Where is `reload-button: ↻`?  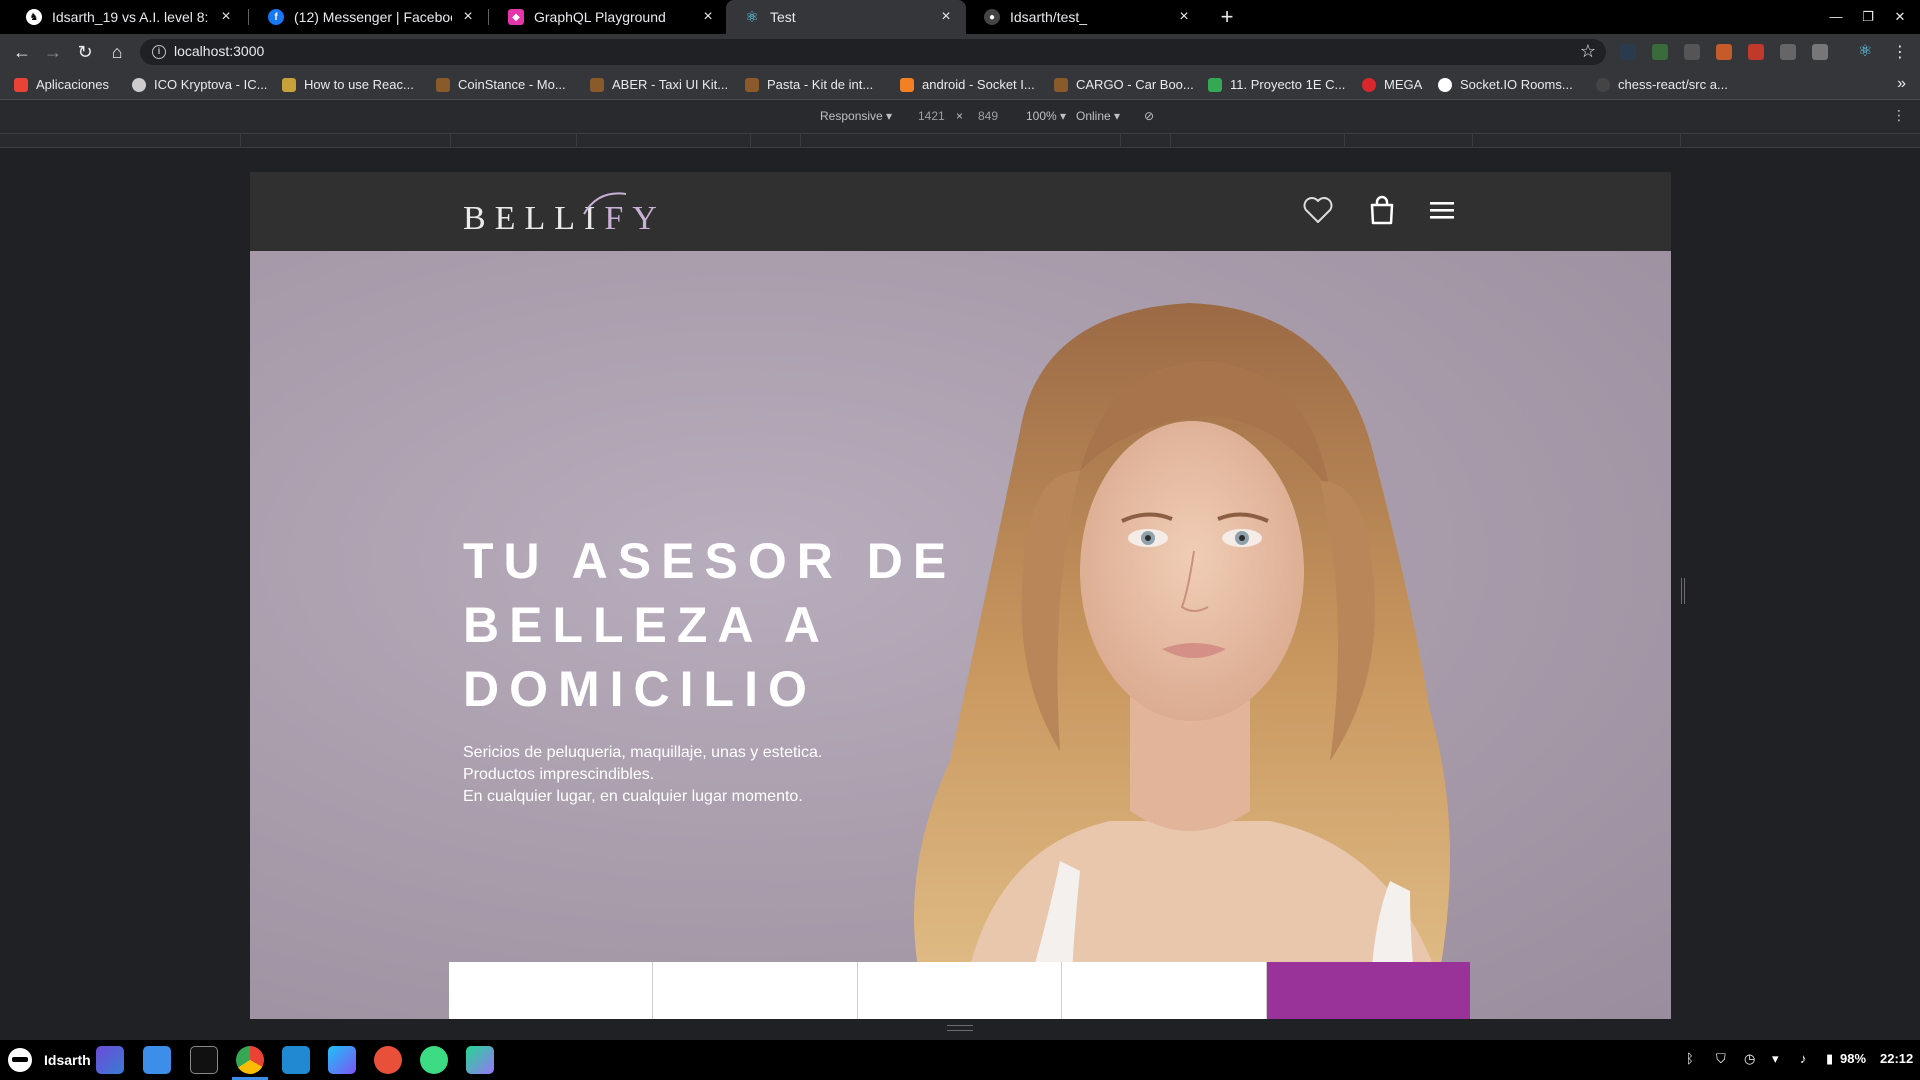 reload-button: ↻ is located at coordinates (85, 52).